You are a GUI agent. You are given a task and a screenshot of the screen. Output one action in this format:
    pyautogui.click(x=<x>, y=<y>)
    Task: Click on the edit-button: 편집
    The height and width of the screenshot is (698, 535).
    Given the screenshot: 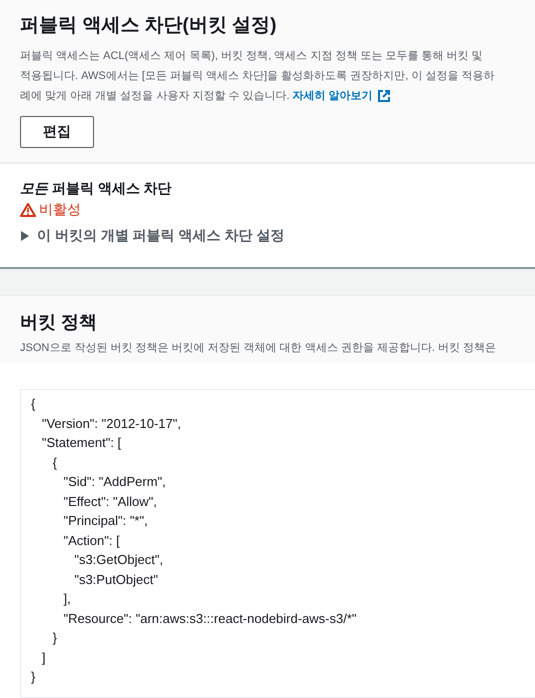 What is the action you would take?
    pyautogui.click(x=57, y=132)
    